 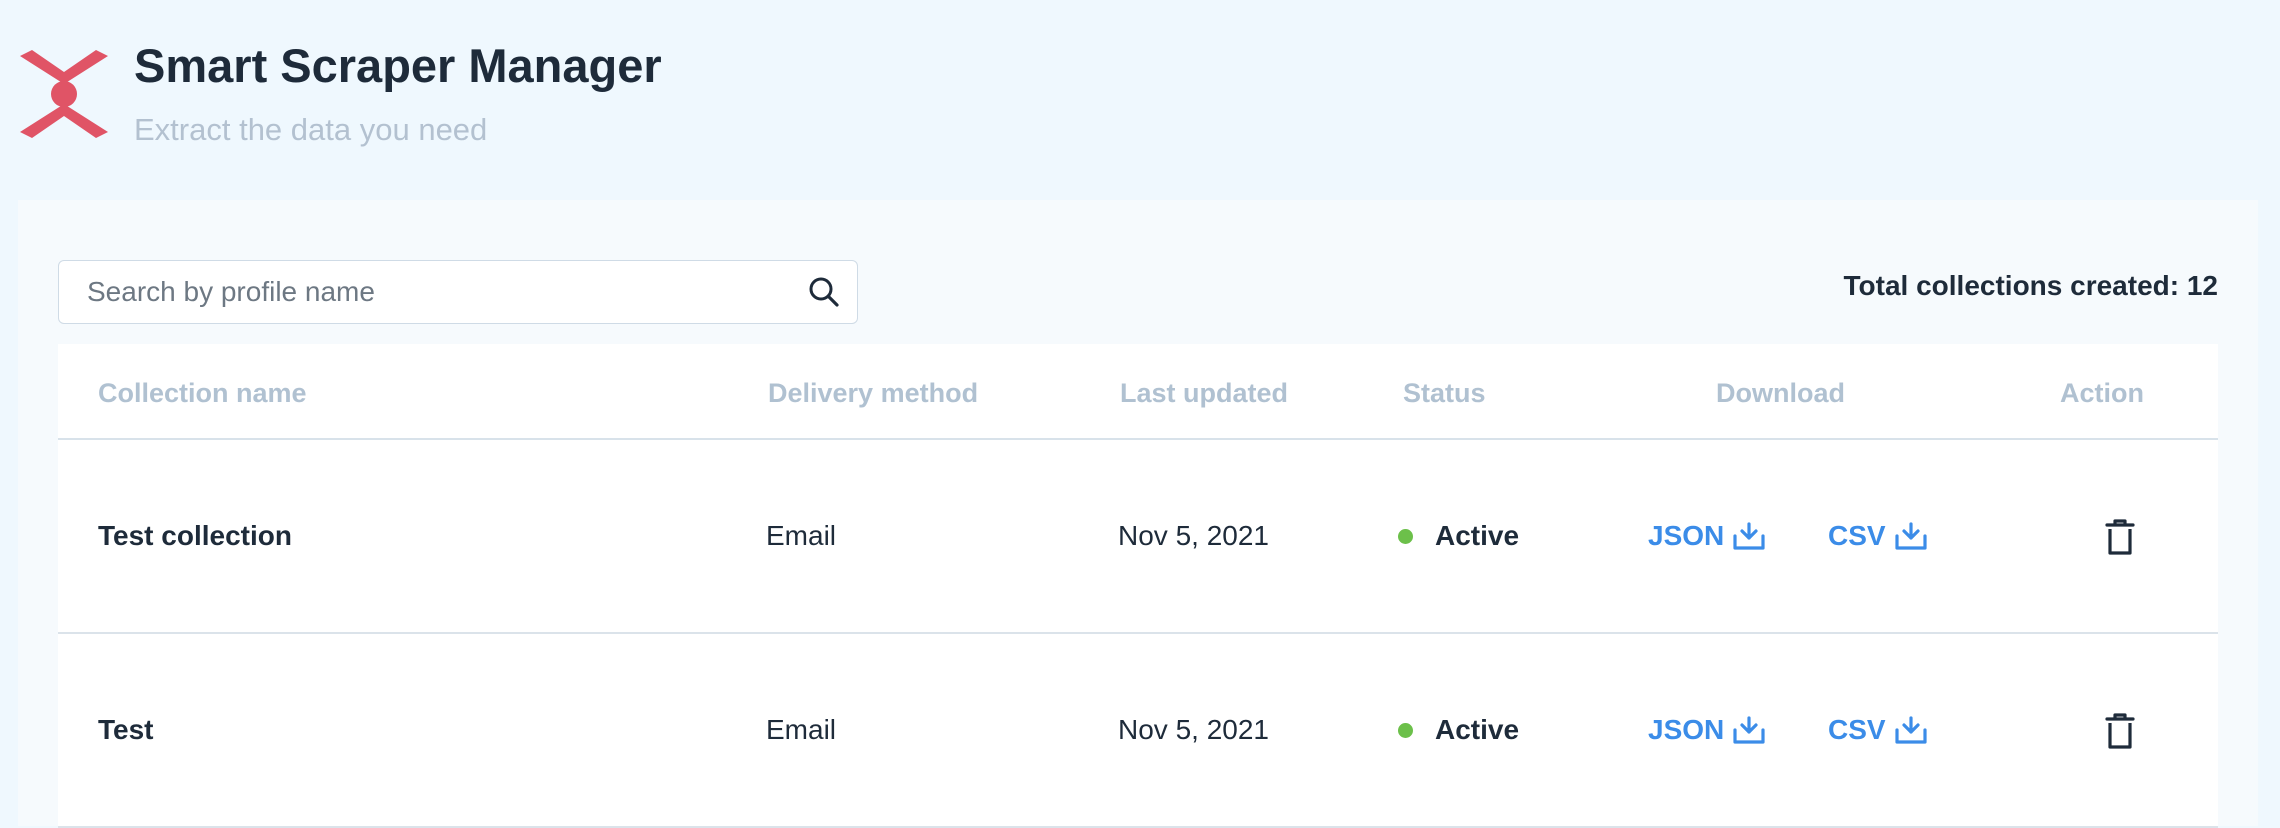 I want to click on collection-name: Test collection, so click(x=195, y=536).